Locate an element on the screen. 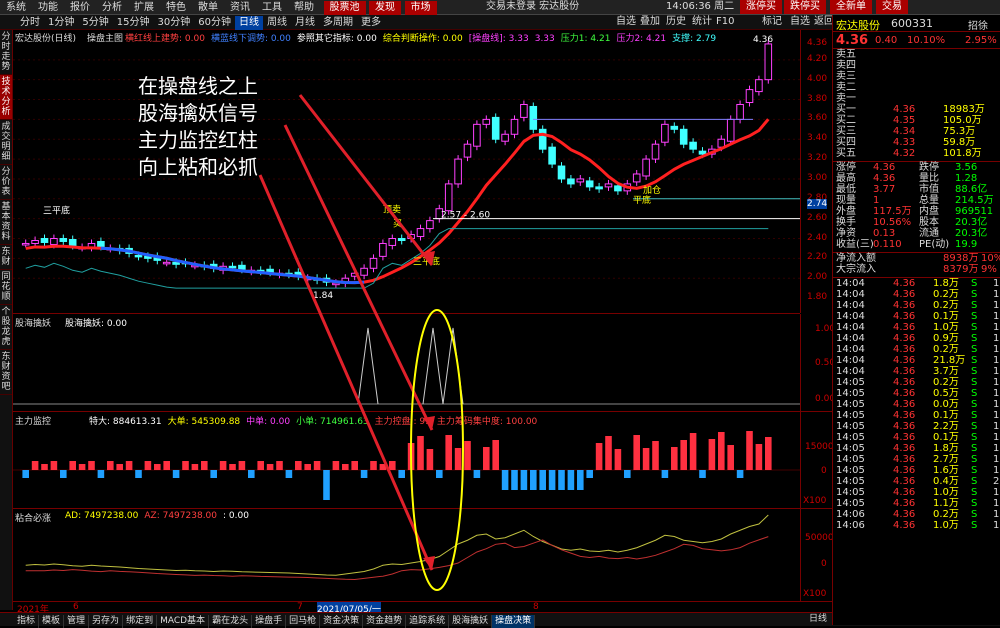 The image size is (1000, 628). stat-row: 外盘 117.5万 内盘 969511 is located at coordinates (916, 211).